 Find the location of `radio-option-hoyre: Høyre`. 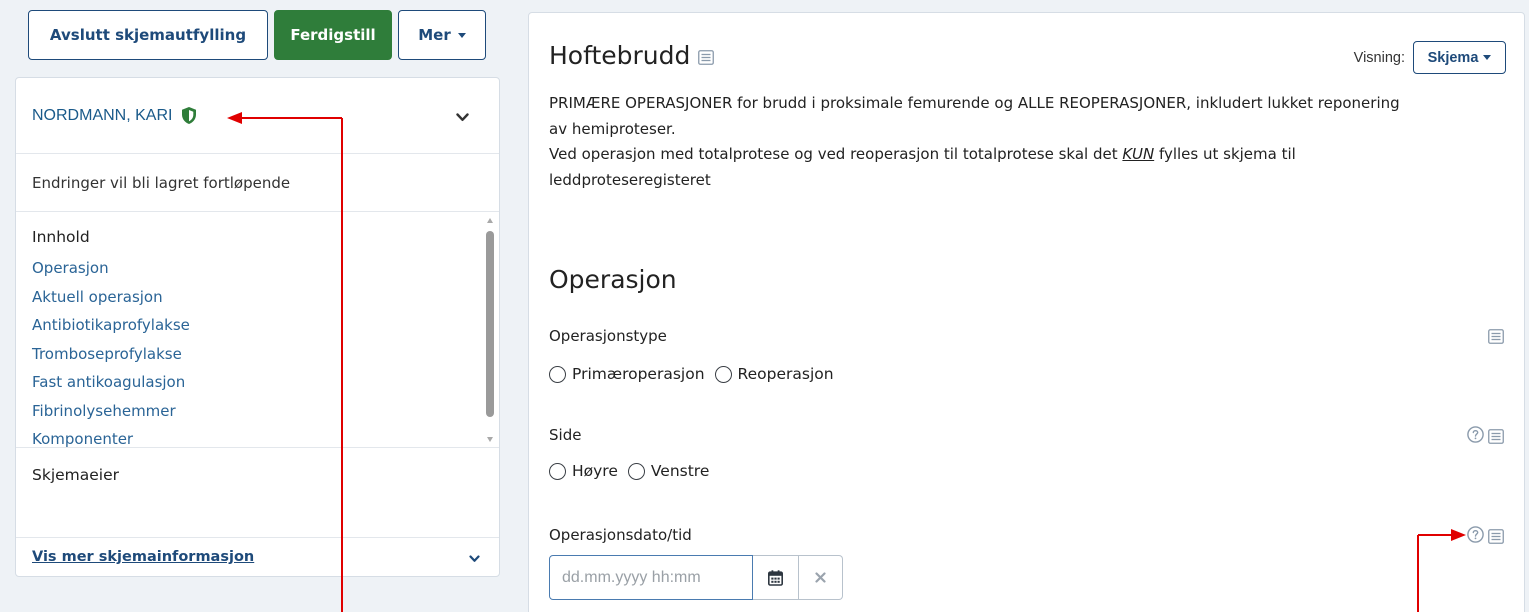

radio-option-hoyre: Høyre is located at coordinates (583, 471).